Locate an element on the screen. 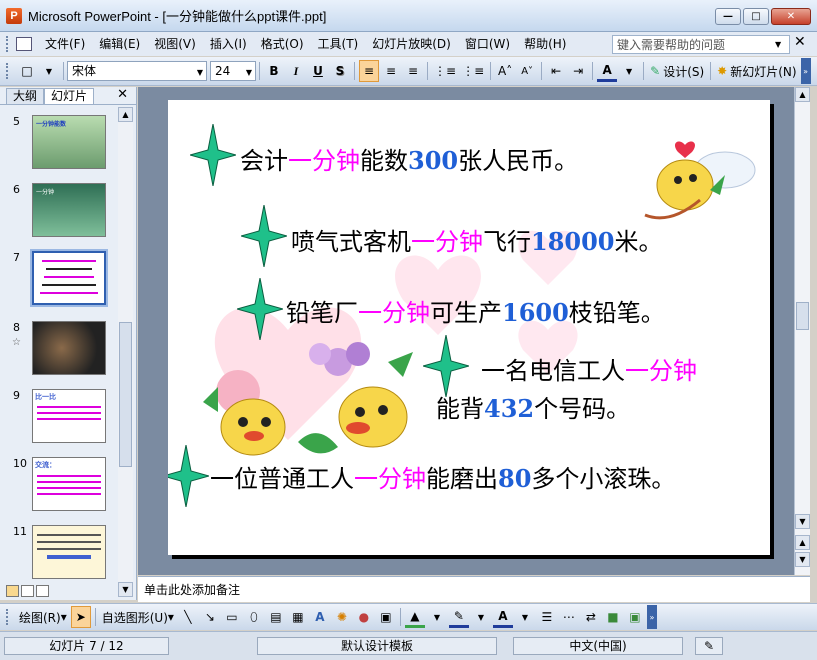 The height and width of the screenshot is (660, 817). normal-view-icon is located at coordinates (12, 591).